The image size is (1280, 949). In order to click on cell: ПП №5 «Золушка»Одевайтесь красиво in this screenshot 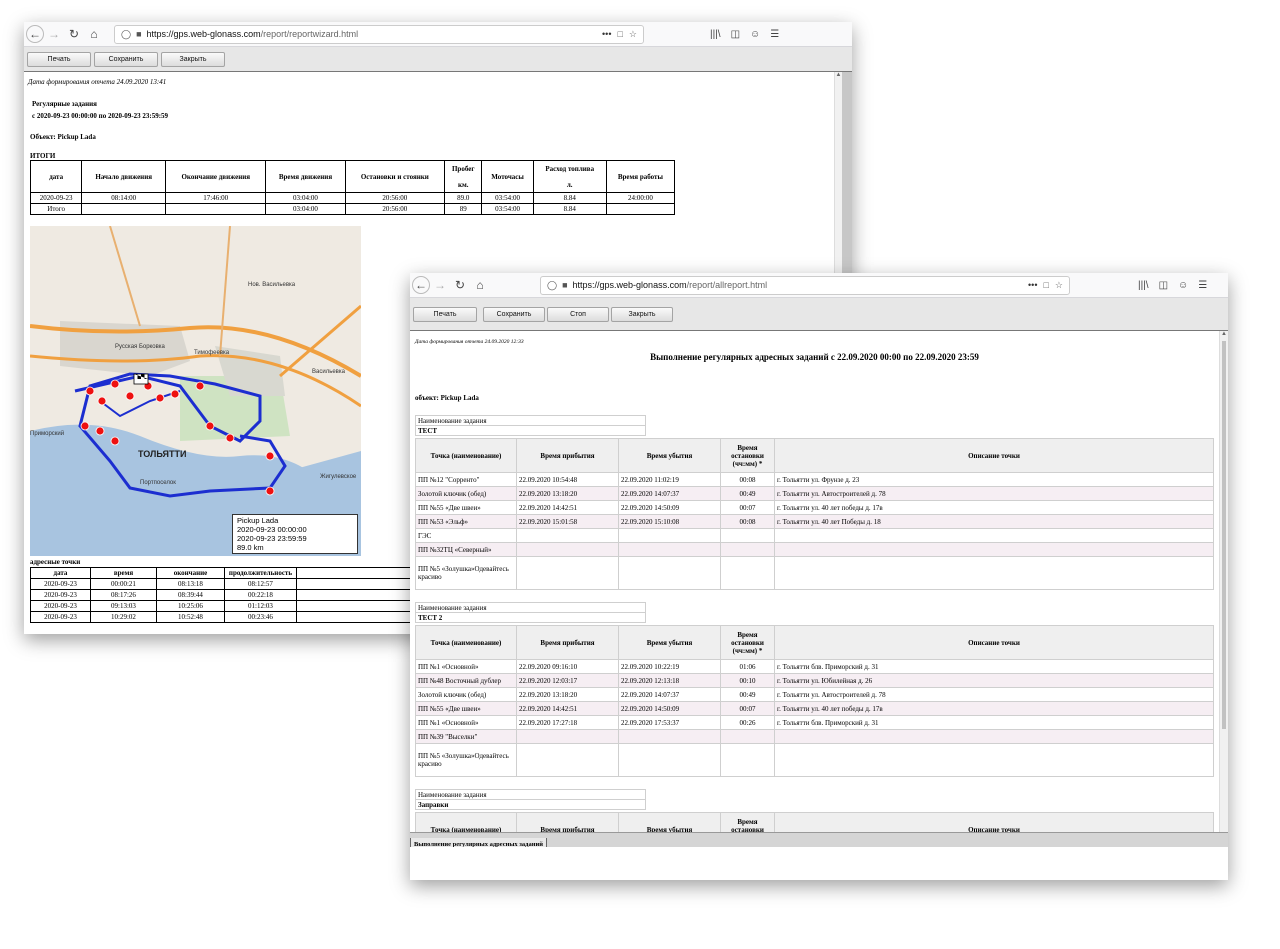, I will do `click(466, 573)`.